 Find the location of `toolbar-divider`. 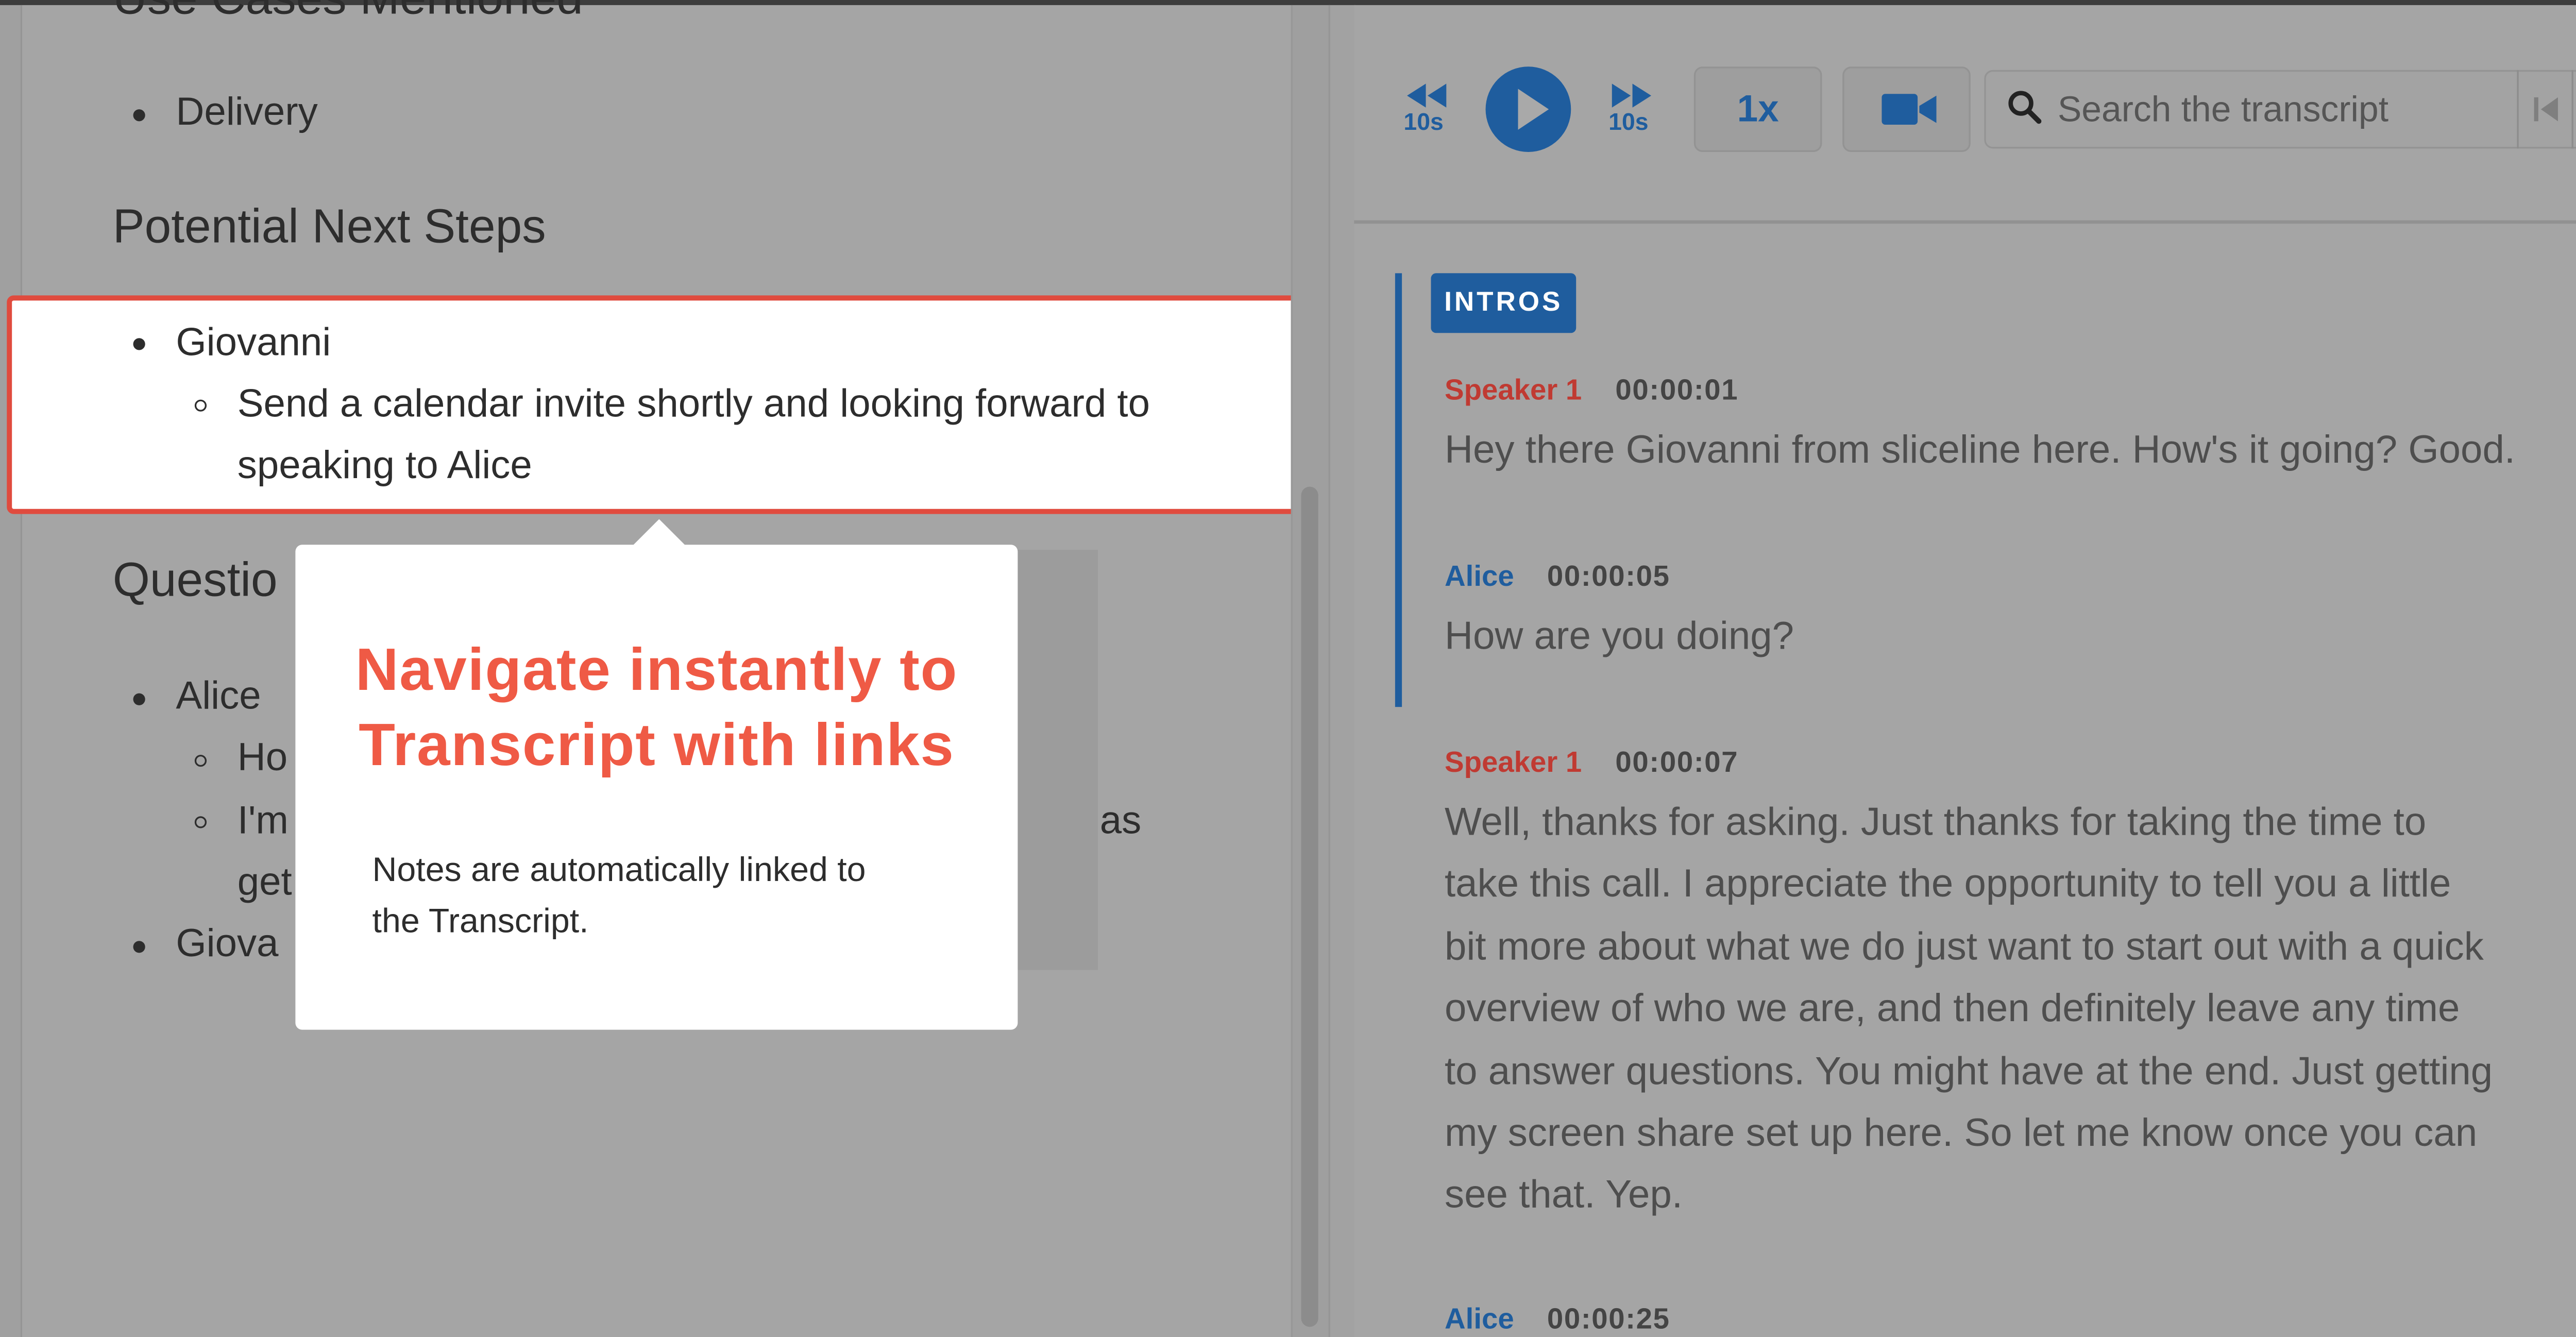

toolbar-divider is located at coordinates (1965, 222).